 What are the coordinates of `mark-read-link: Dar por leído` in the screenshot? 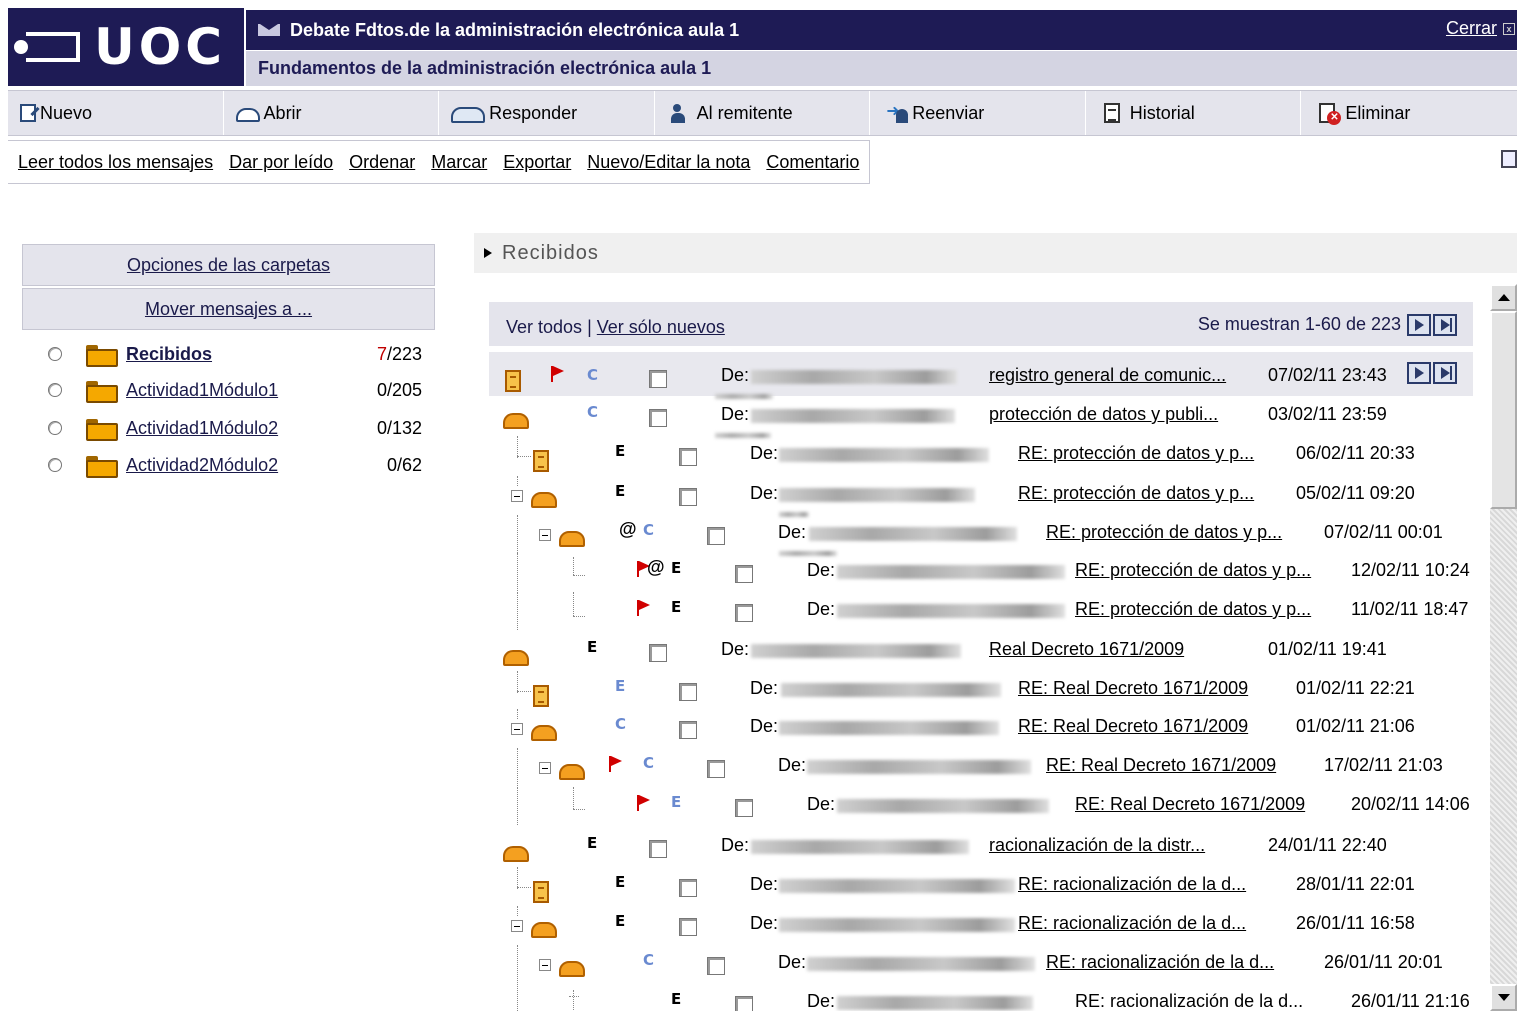 It's located at (281, 162).